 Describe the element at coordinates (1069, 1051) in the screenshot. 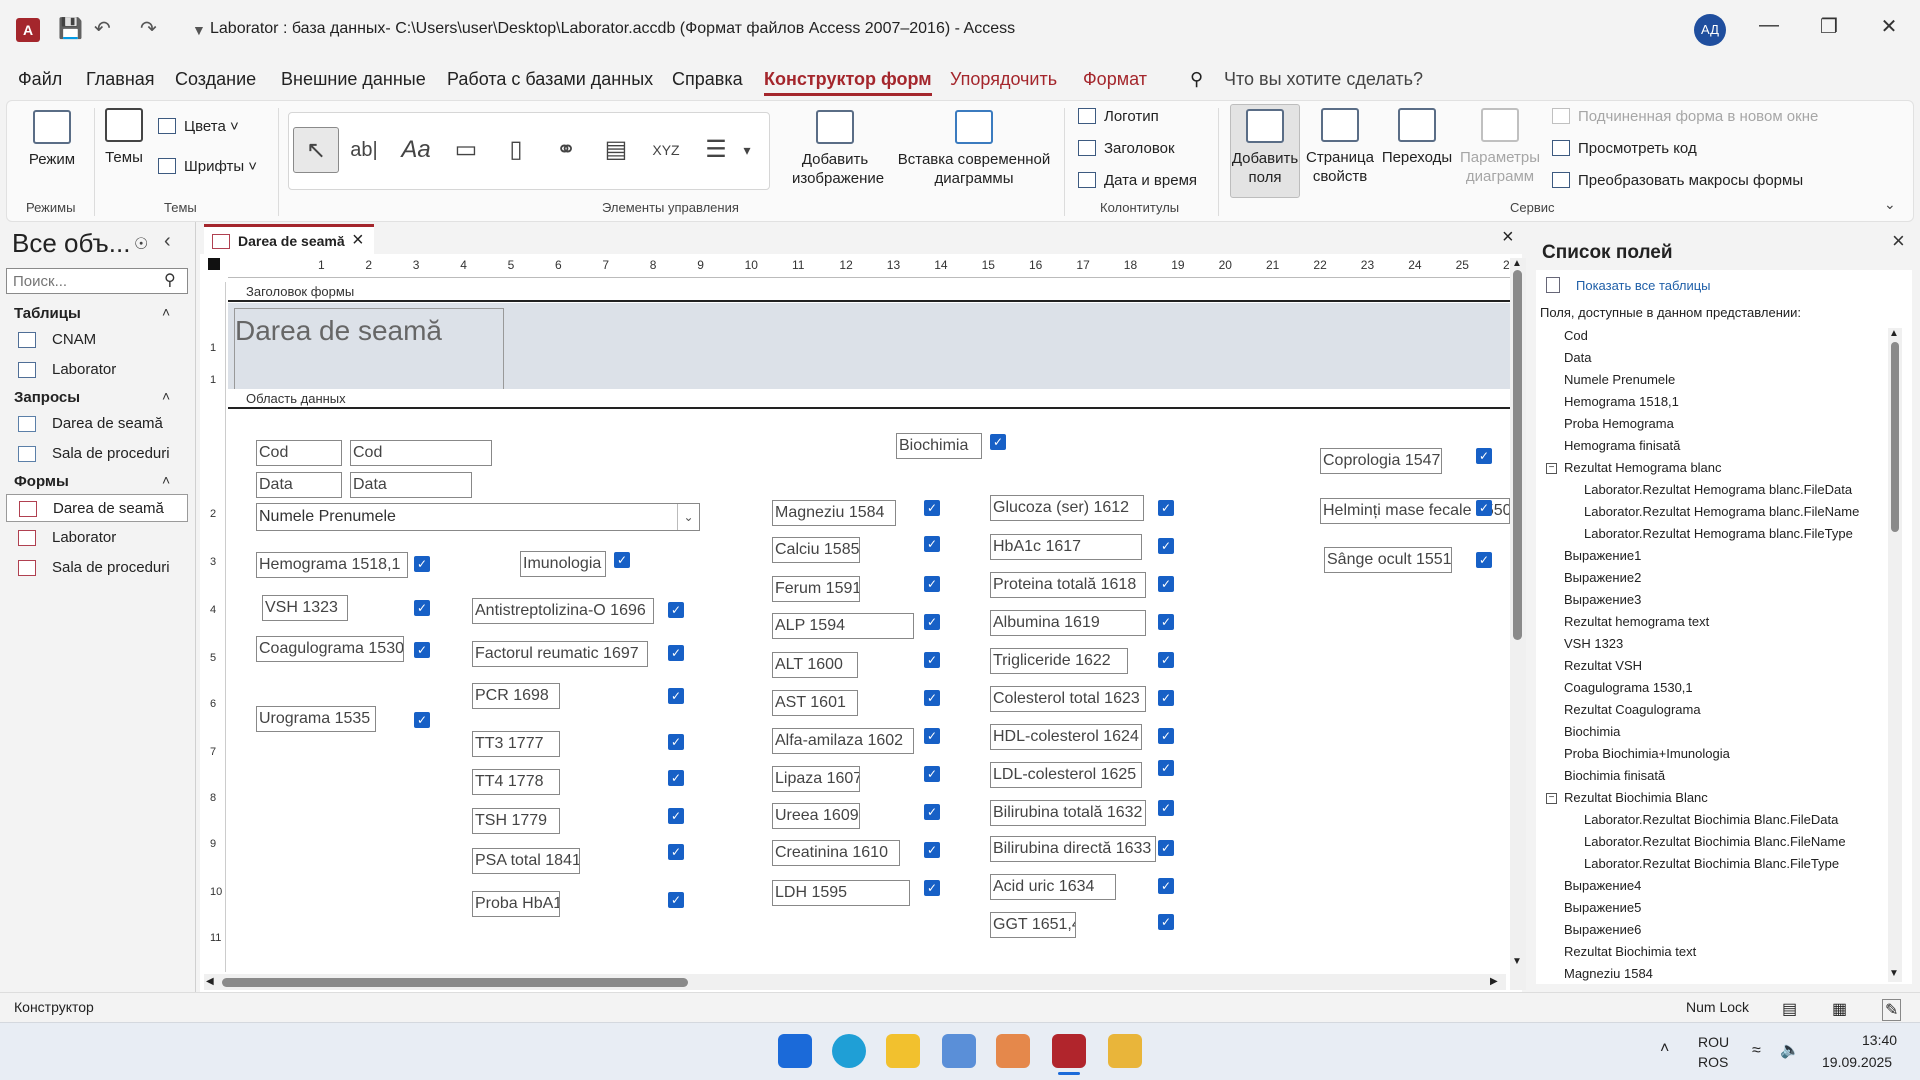

I see `access-taskbar-icon` at that location.